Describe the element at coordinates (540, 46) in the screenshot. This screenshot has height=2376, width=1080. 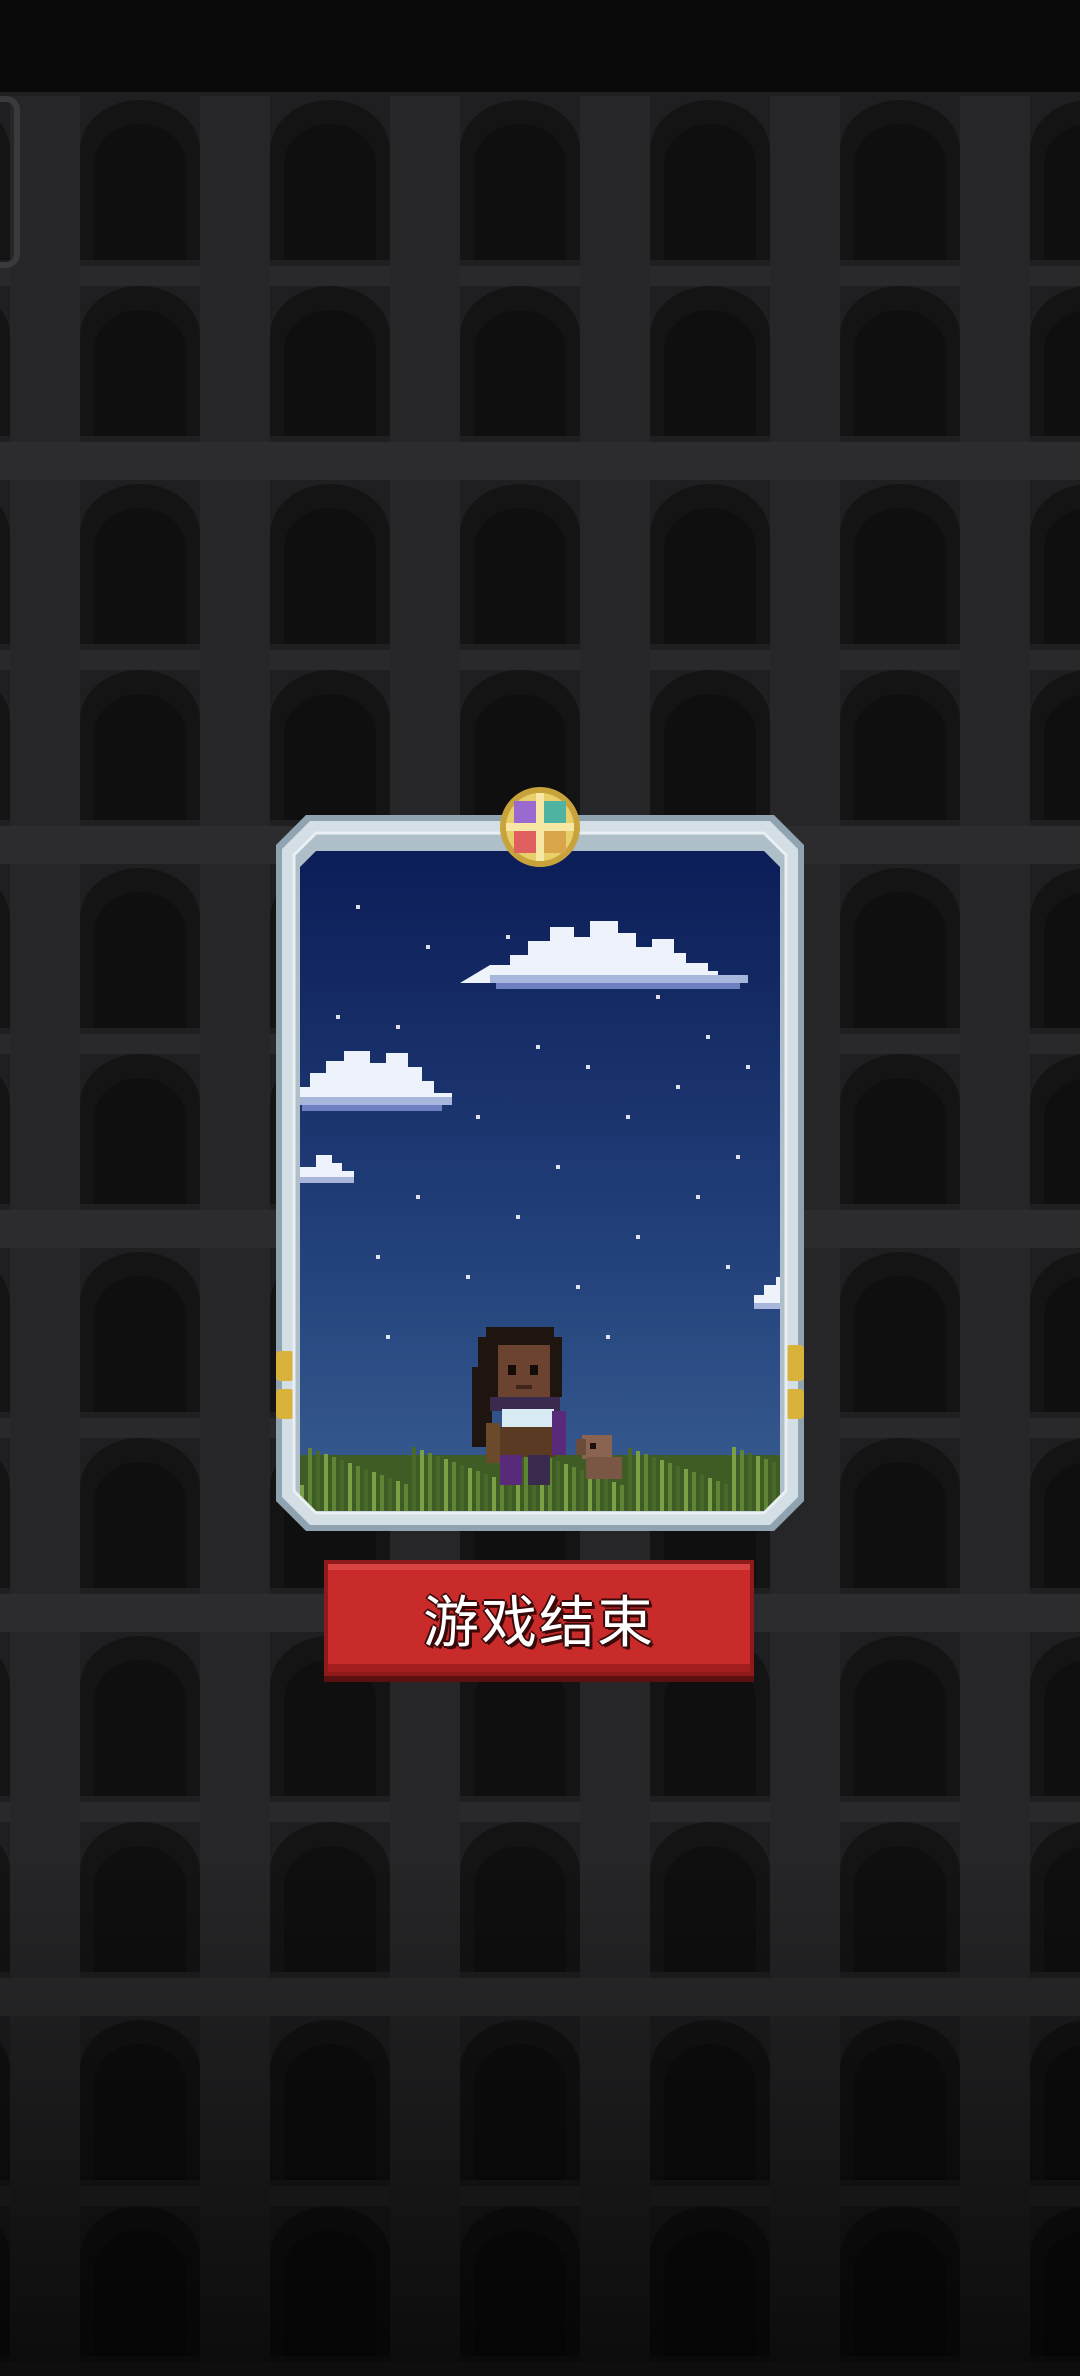
I see `top-status-strip` at that location.